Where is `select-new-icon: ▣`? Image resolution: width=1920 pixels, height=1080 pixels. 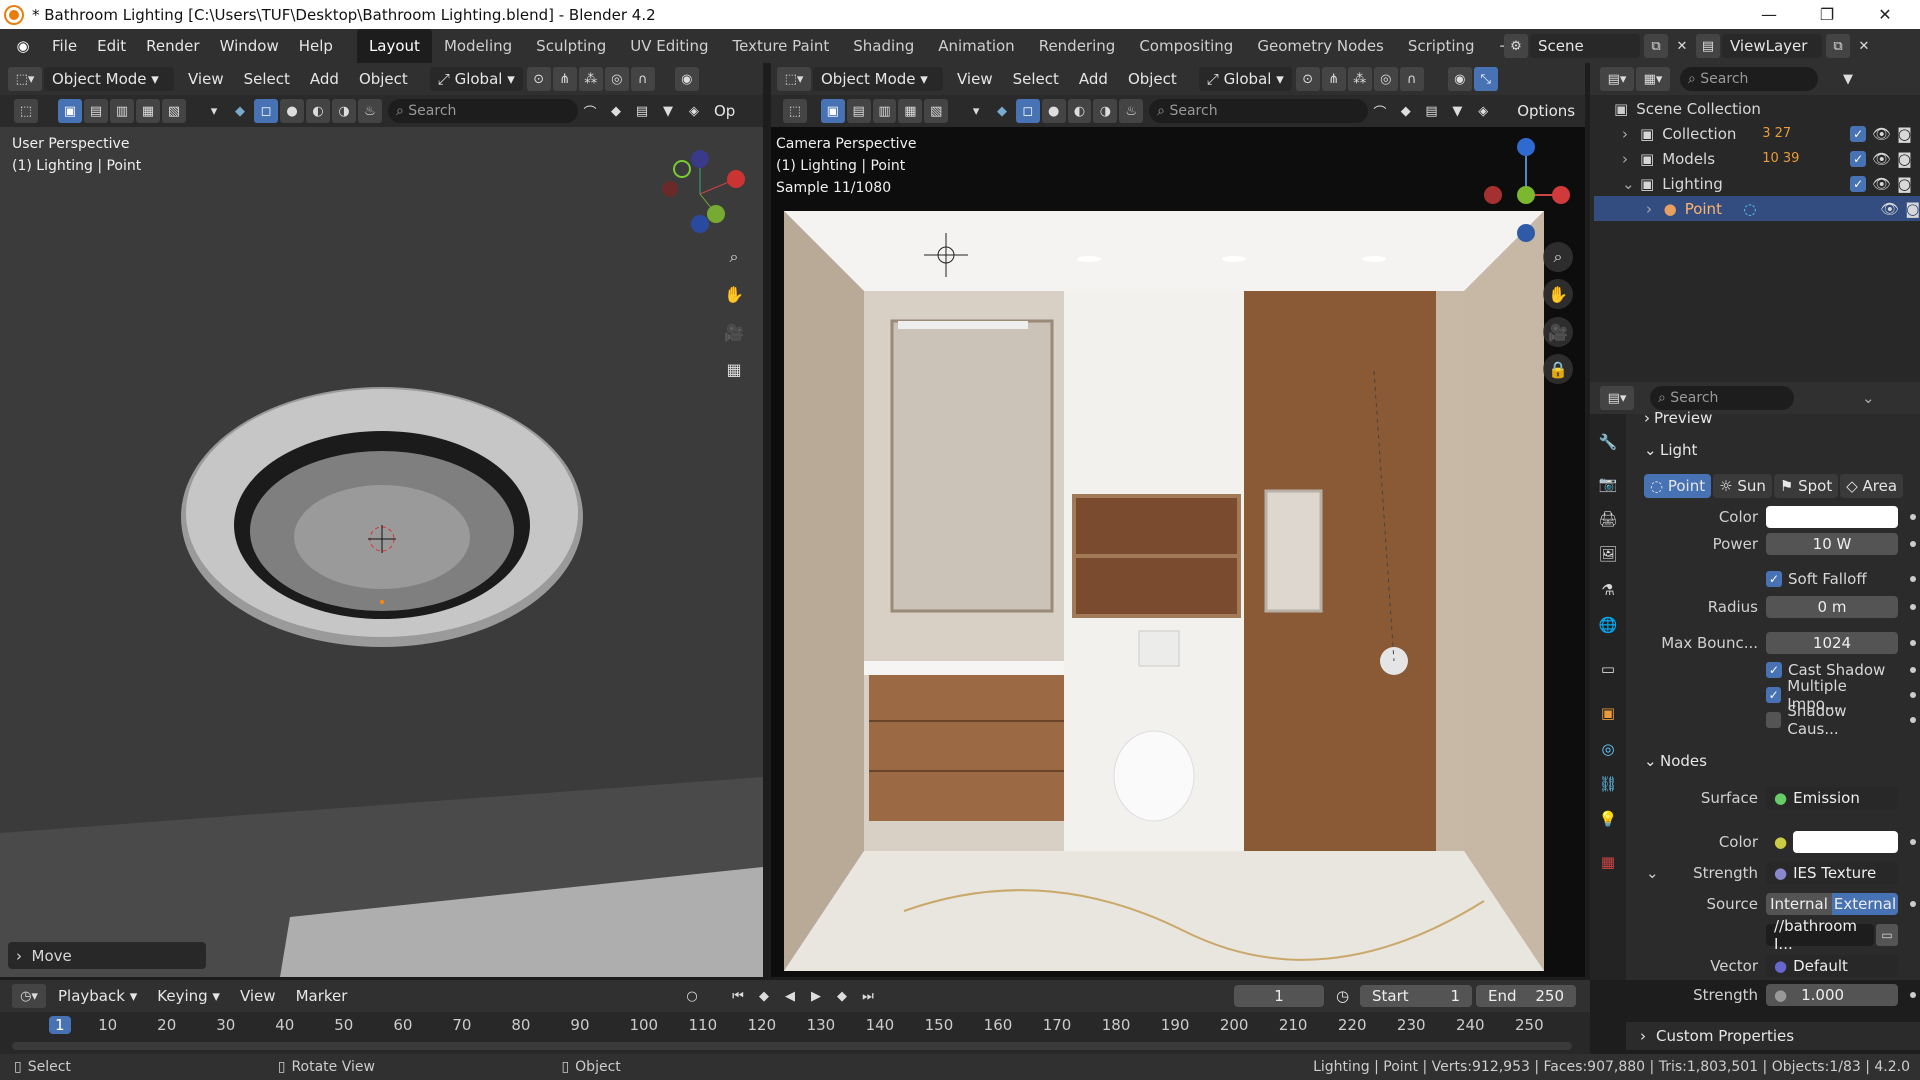
select-new-icon: ▣ is located at coordinates (70, 111).